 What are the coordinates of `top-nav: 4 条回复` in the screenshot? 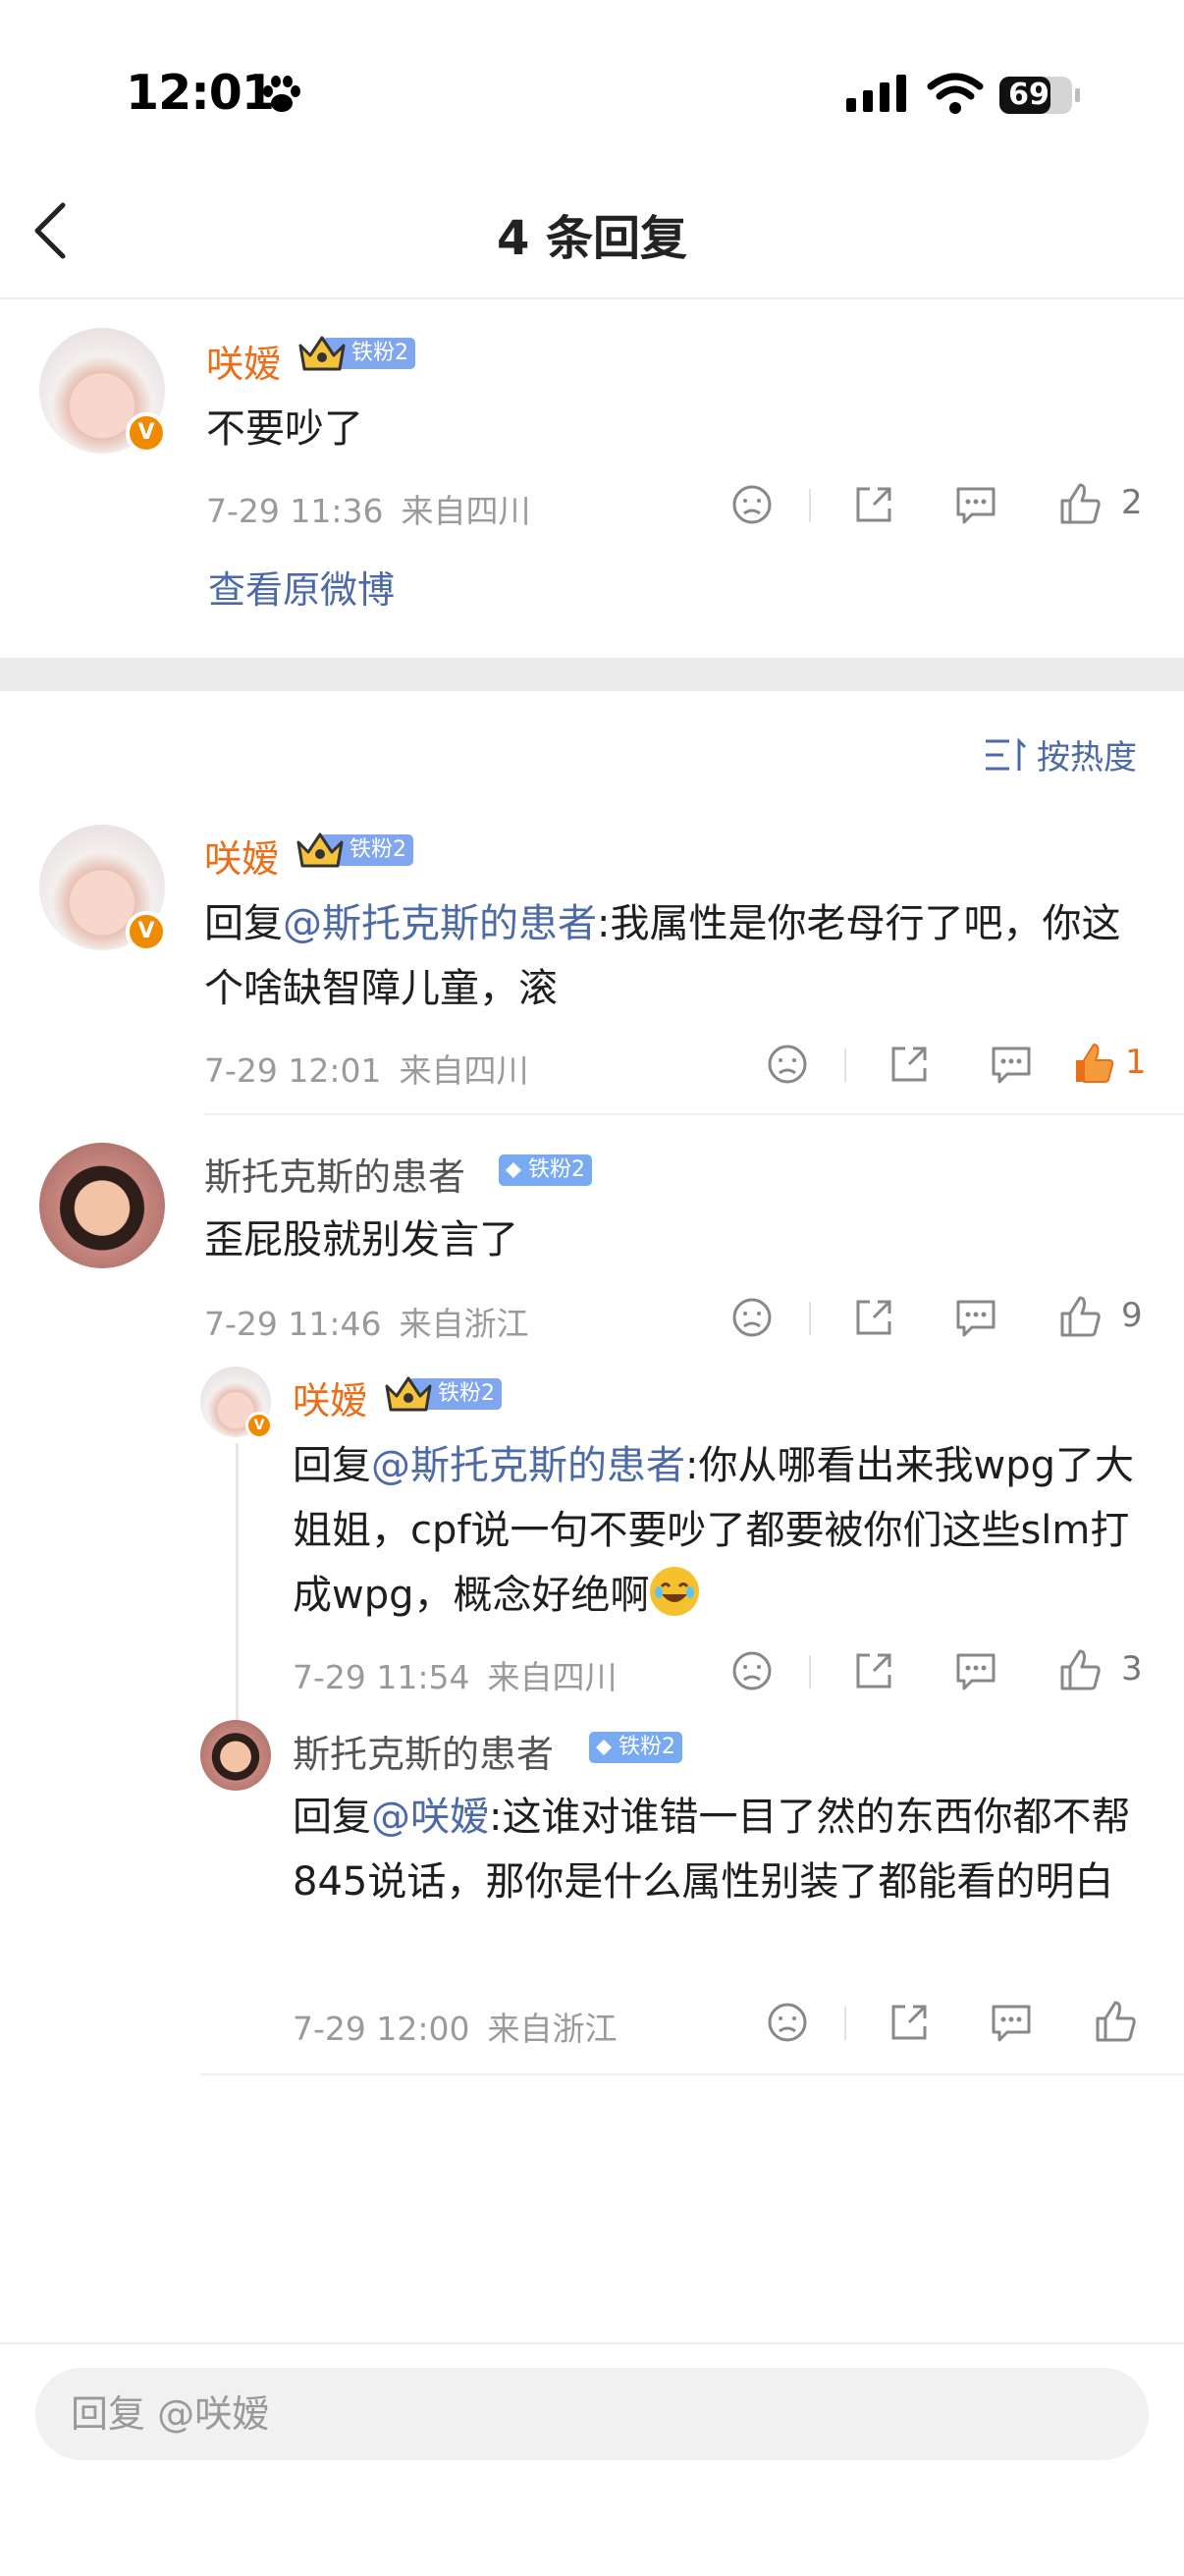 It's located at (592, 235).